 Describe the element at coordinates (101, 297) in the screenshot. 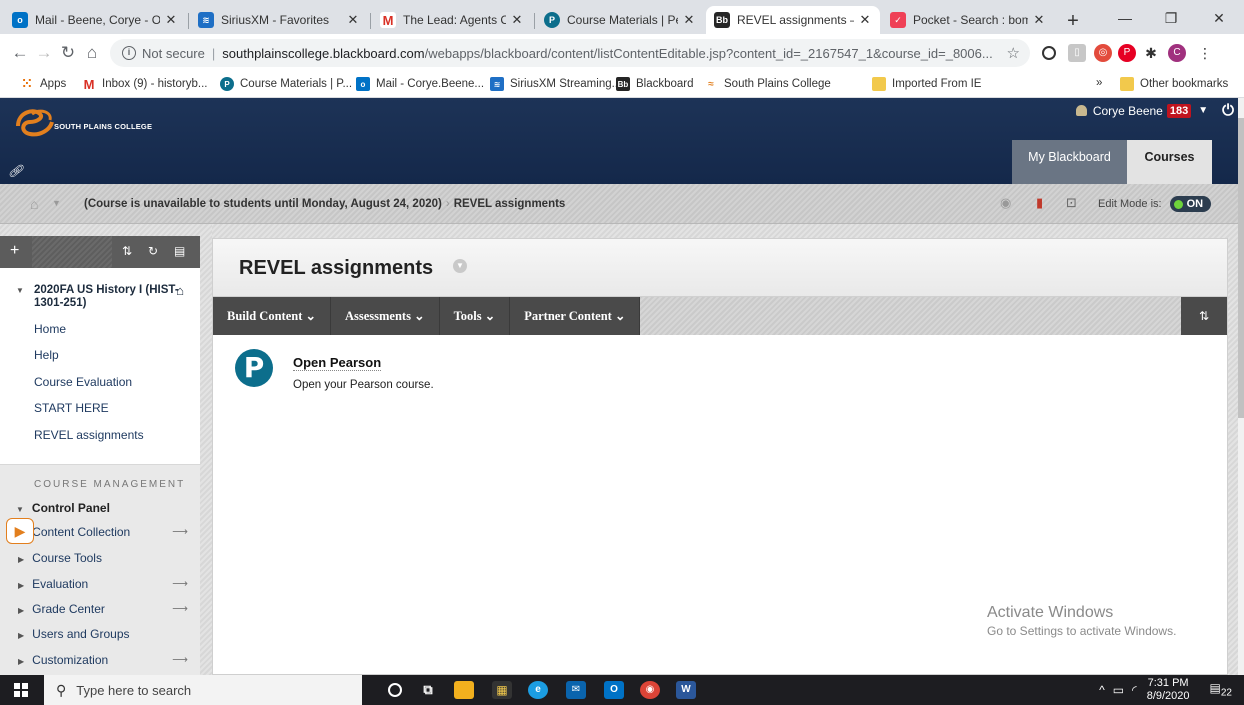

I see `course-title: ▼ 2020FA US History I (HIST-1301-251) ⌂` at that location.